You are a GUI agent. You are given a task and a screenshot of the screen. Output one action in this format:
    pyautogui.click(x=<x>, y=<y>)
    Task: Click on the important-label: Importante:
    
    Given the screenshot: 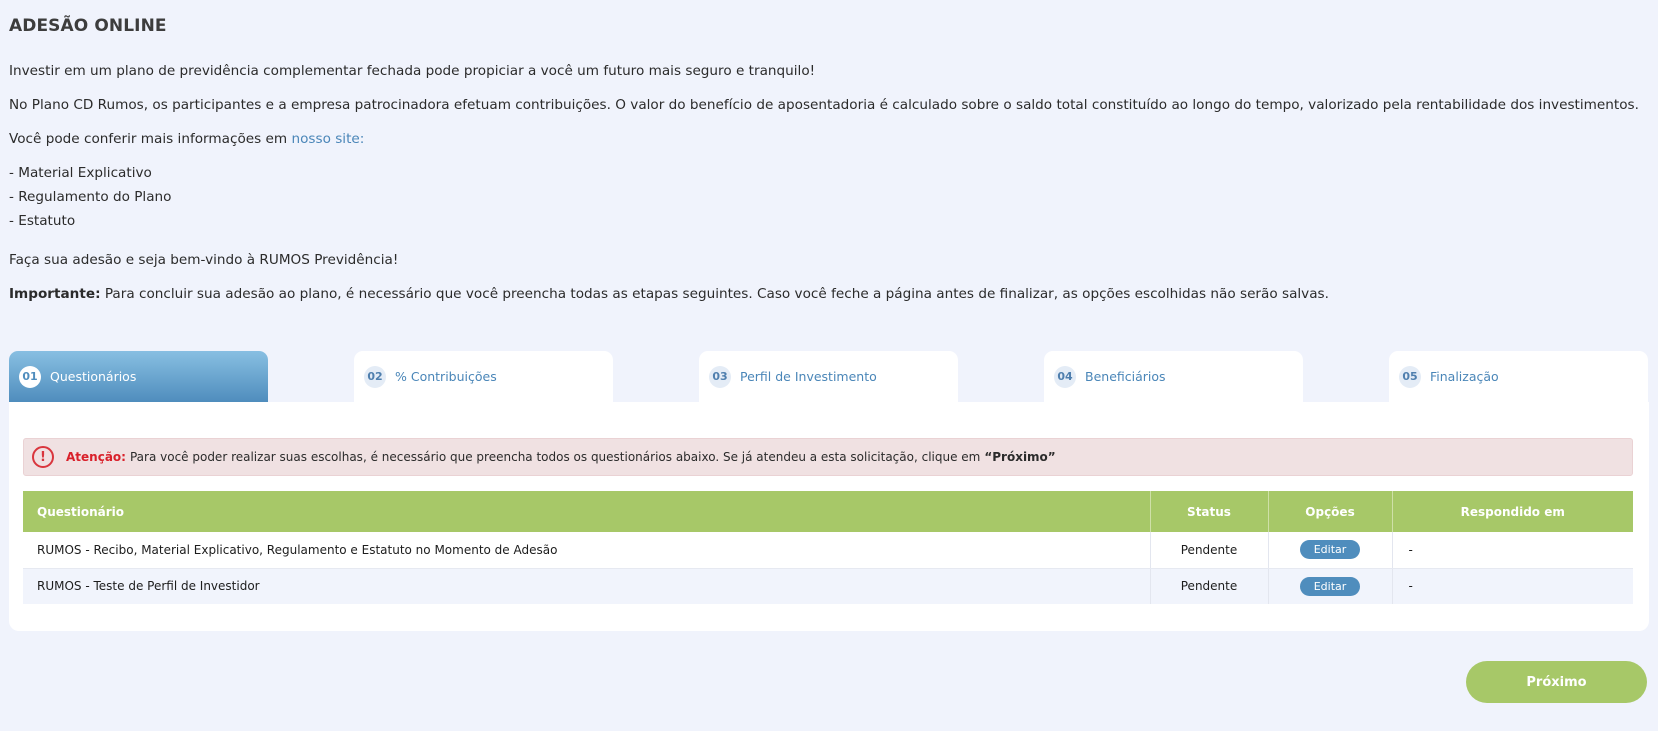 What is the action you would take?
    pyautogui.click(x=55, y=294)
    